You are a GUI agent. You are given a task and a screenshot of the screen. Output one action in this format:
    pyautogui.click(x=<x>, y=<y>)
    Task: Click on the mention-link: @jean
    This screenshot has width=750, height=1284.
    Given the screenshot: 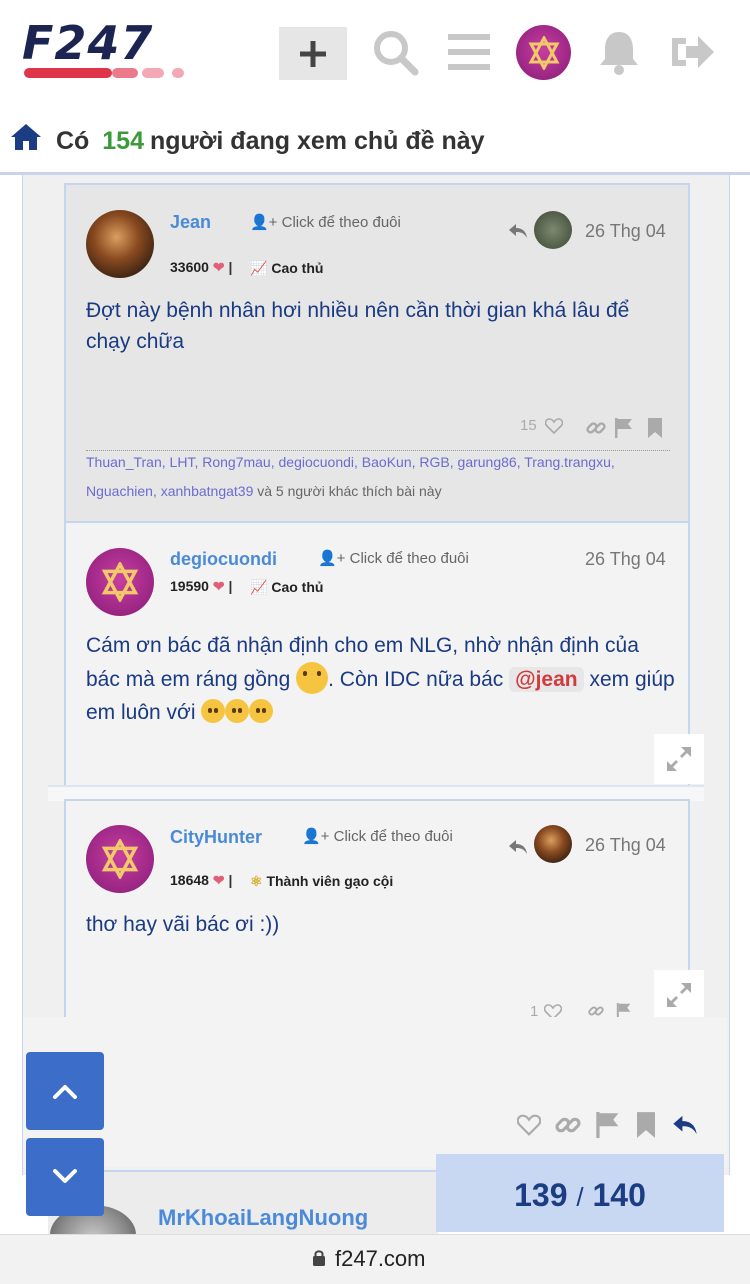 What is the action you would take?
    pyautogui.click(x=546, y=679)
    